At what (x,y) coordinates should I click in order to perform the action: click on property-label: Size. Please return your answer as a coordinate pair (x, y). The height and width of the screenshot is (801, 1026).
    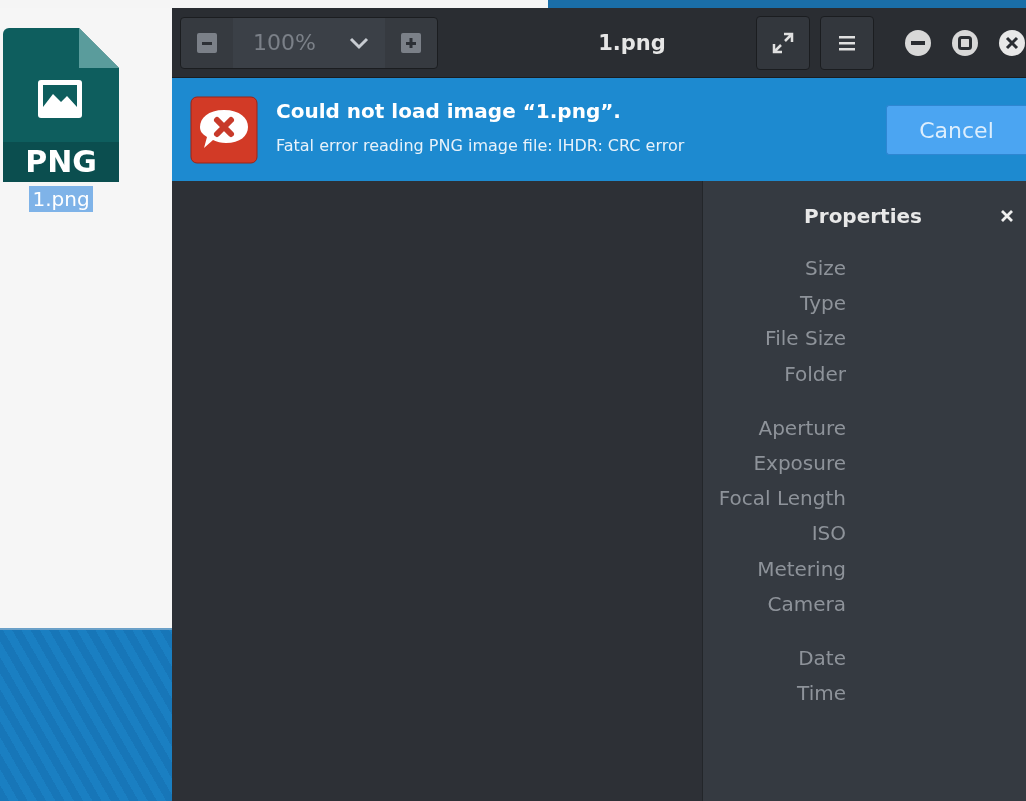
    Looking at the image, I should click on (824, 268).